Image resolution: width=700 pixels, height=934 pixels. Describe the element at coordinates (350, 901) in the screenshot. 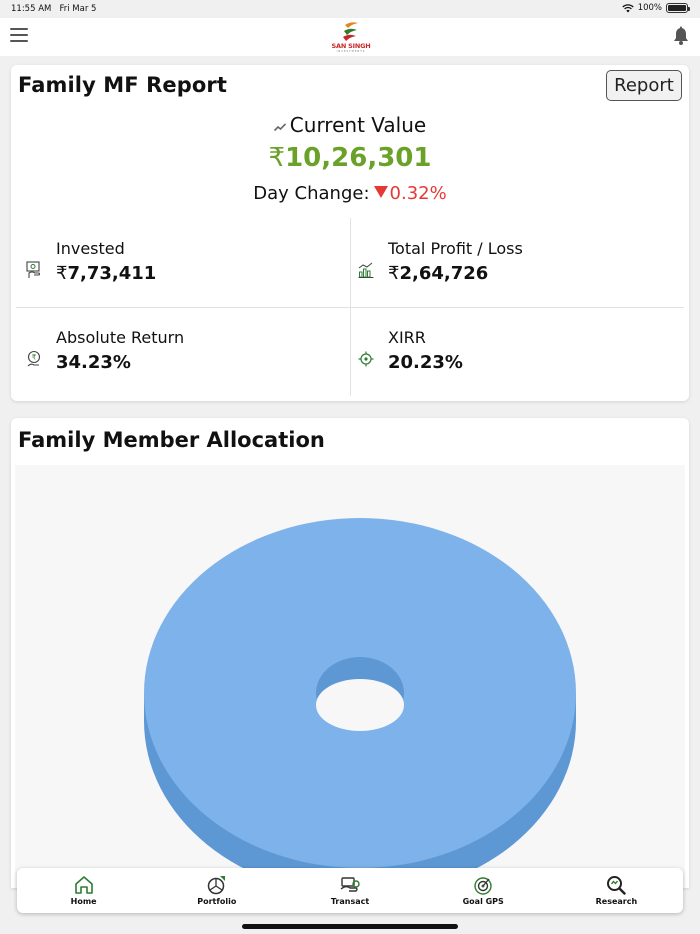

I see `nav-transact-label: Transact` at that location.